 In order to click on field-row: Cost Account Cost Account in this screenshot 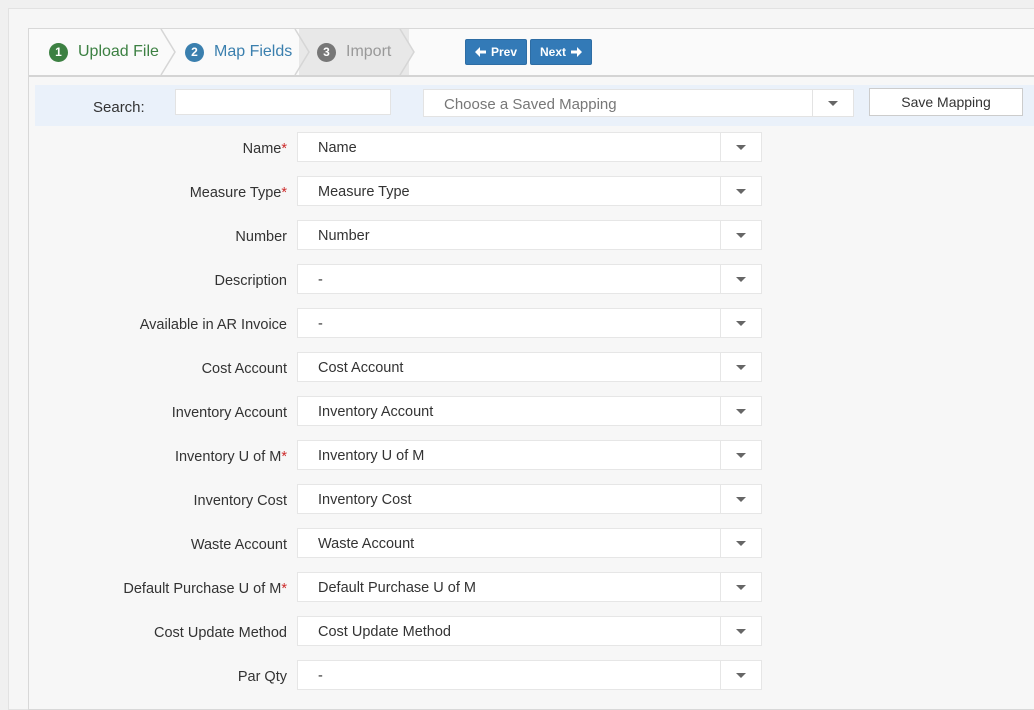, I will do `click(429, 367)`.